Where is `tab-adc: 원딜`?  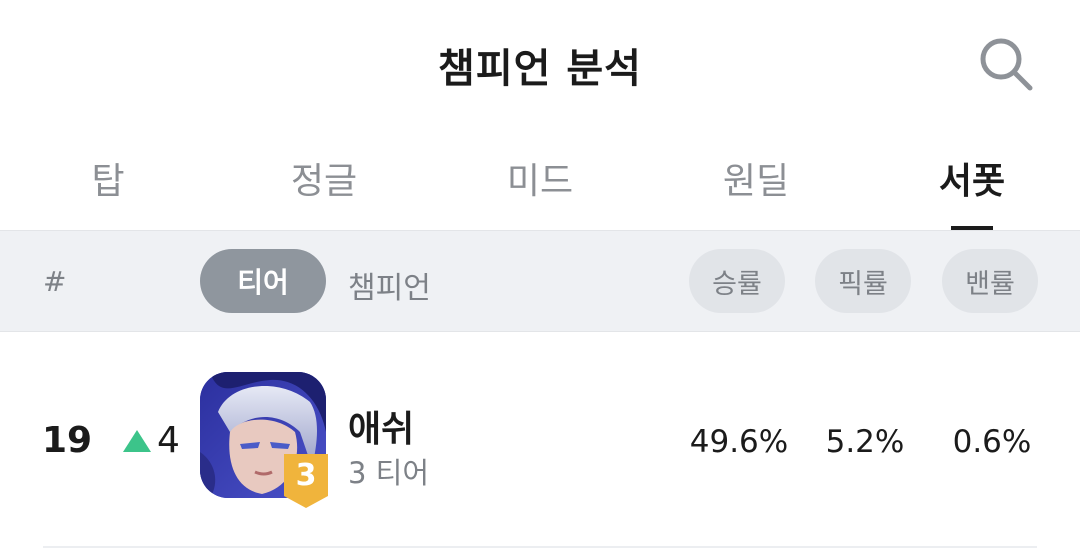 tab-adc: 원딜 is located at coordinates (756, 178).